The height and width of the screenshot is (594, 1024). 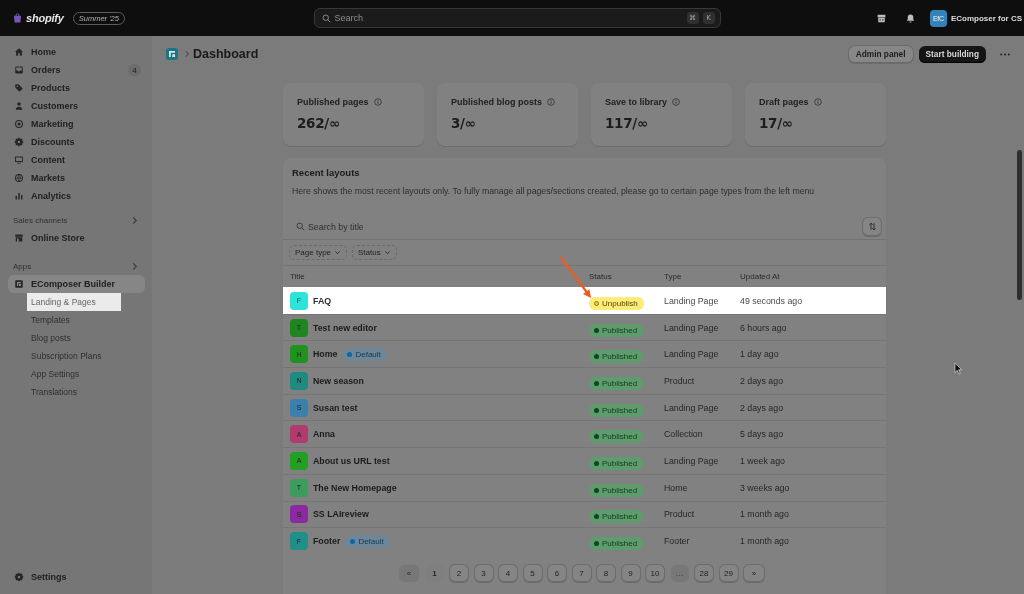 What do you see at coordinates (676, 487) in the screenshot?
I see `type-cell-text: Home` at bounding box center [676, 487].